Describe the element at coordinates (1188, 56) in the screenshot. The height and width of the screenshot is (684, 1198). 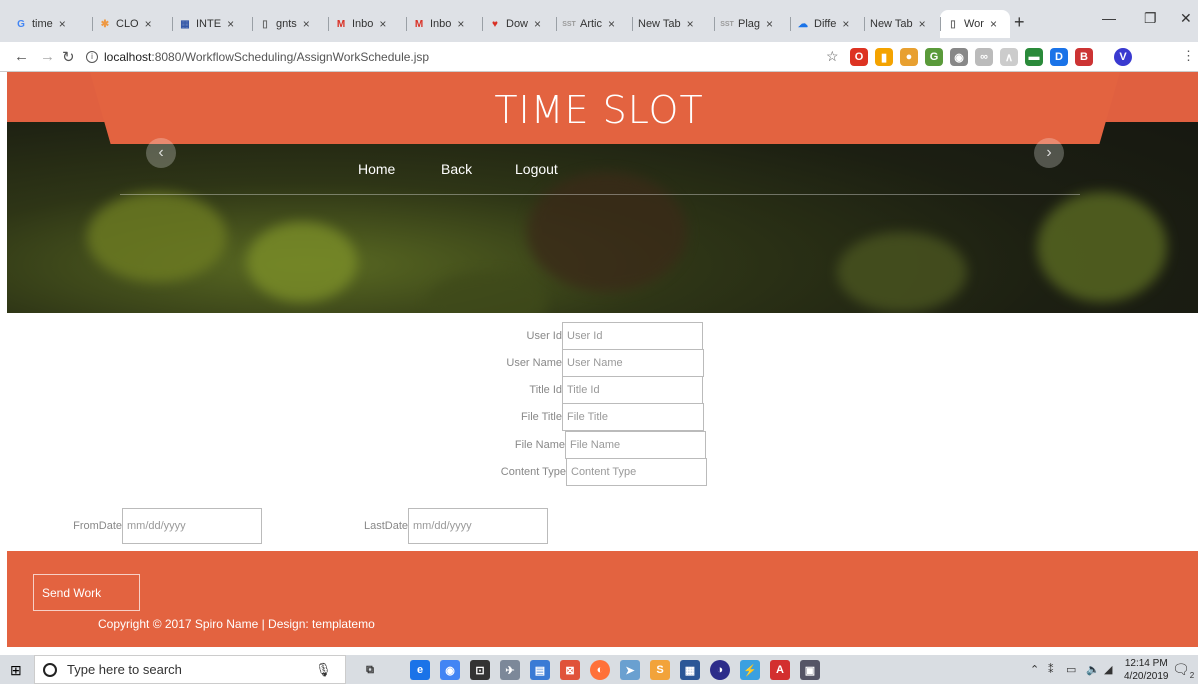
I see `menu-dots-icon: ⋮` at that location.